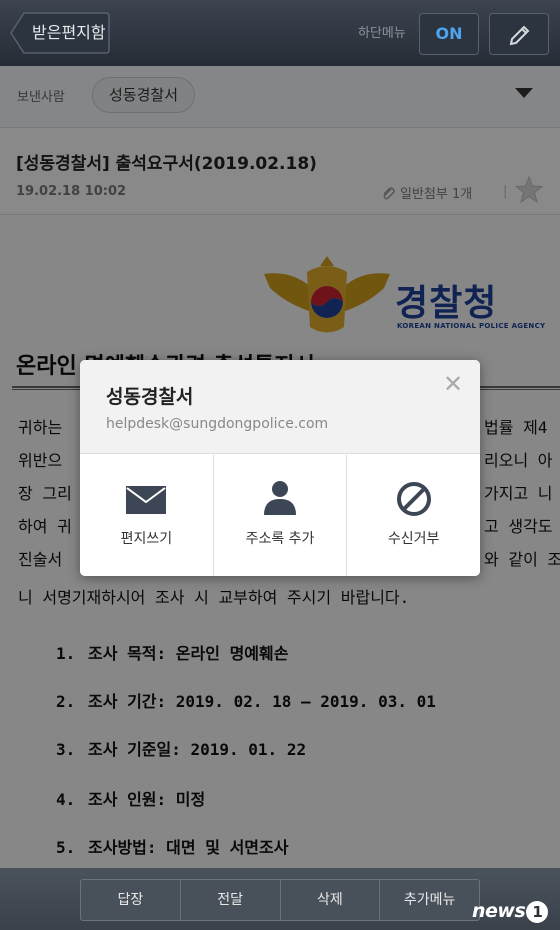 This screenshot has width=560, height=930. What do you see at coordinates (69, 32) in the screenshot?
I see `back-button-label: 받은편지함` at bounding box center [69, 32].